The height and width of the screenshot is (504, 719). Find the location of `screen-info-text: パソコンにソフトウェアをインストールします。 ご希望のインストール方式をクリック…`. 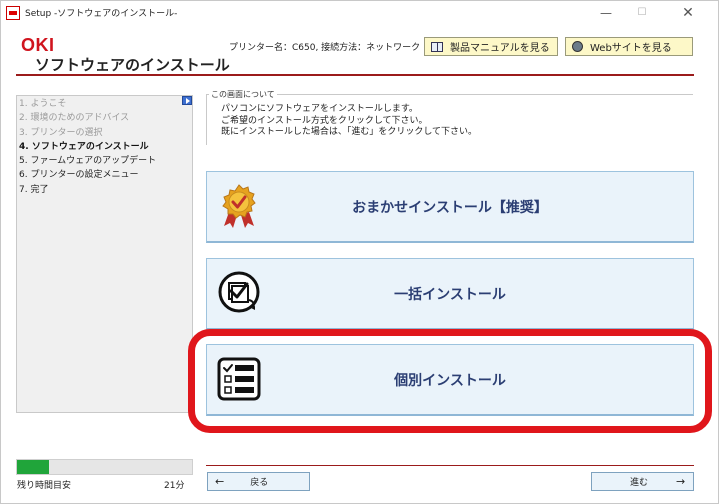

screen-info-text: パソコンにソフトウェアをインストールします。 ご希望のインストール方式をクリック… is located at coordinates (349, 121).